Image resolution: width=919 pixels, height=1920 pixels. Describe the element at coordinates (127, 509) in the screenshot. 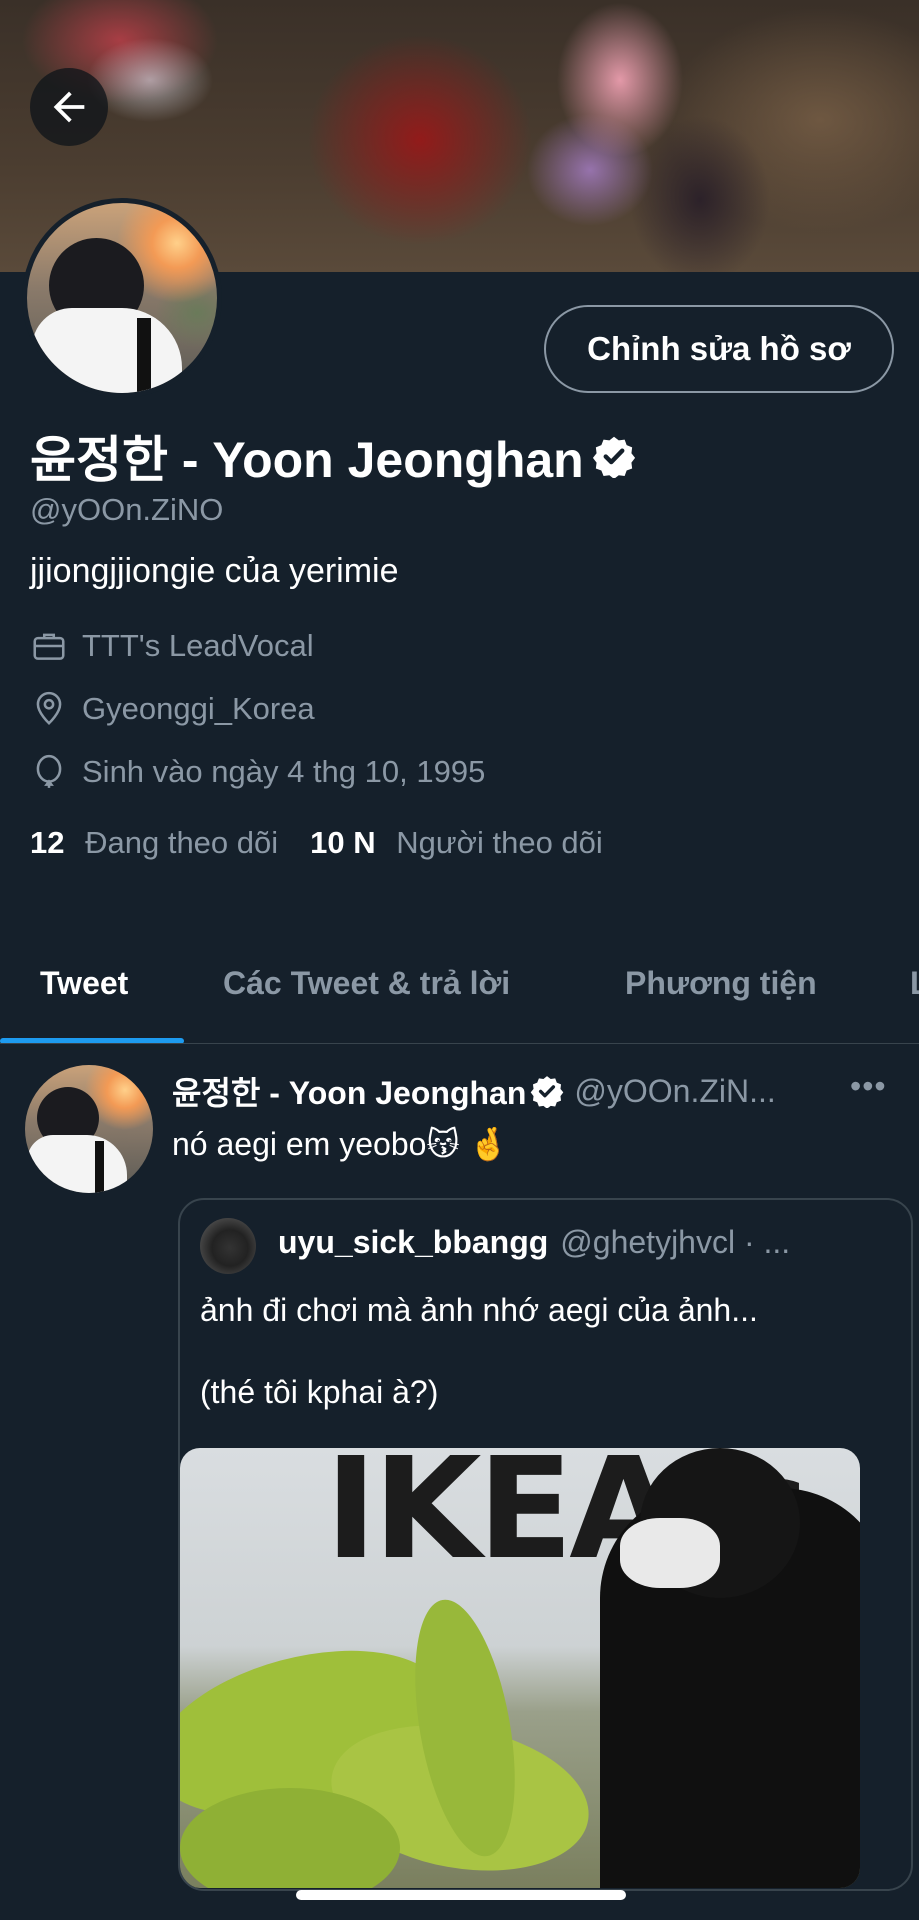

I see `profile-handle: @yOOn.ZiNO` at that location.